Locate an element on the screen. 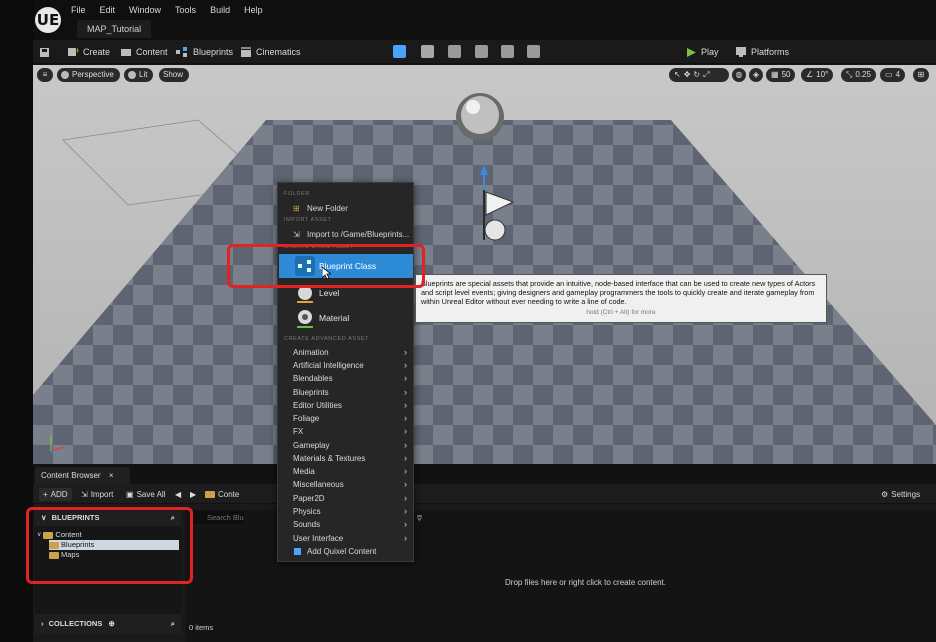 The image size is (936, 642). content-browser-tab-label: Content Browser is located at coordinates (71, 475).